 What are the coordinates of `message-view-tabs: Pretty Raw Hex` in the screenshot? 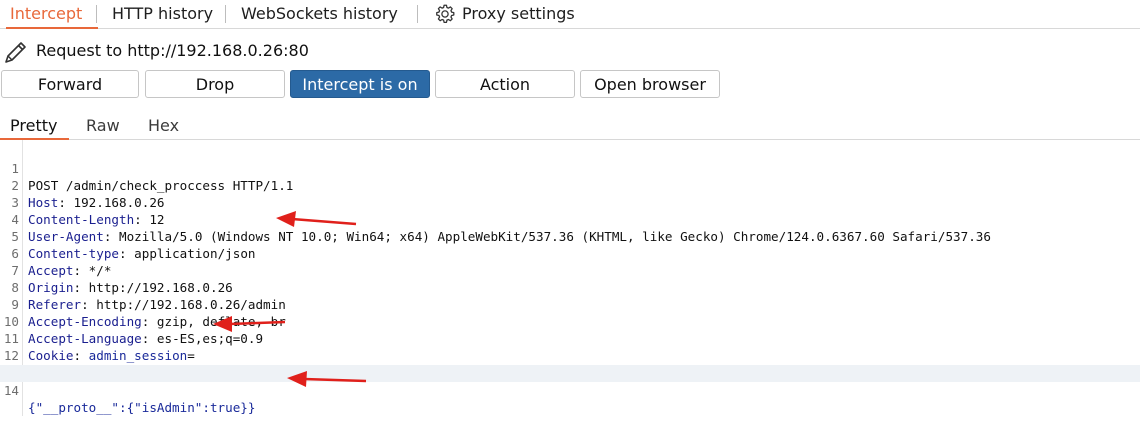 It's located at (570, 126).